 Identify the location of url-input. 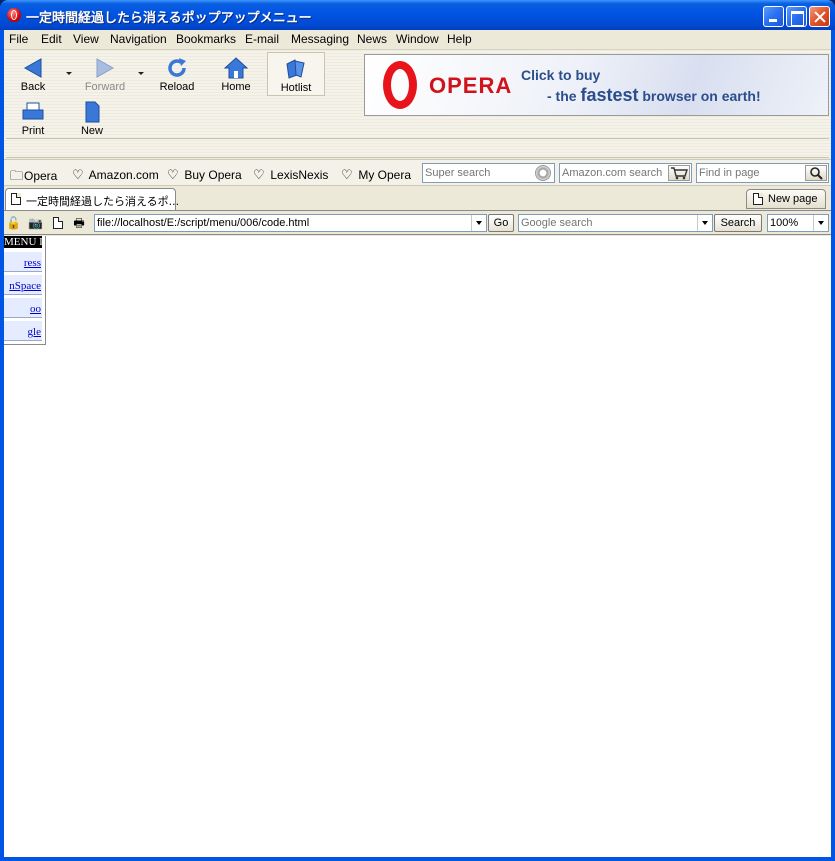
(290, 223).